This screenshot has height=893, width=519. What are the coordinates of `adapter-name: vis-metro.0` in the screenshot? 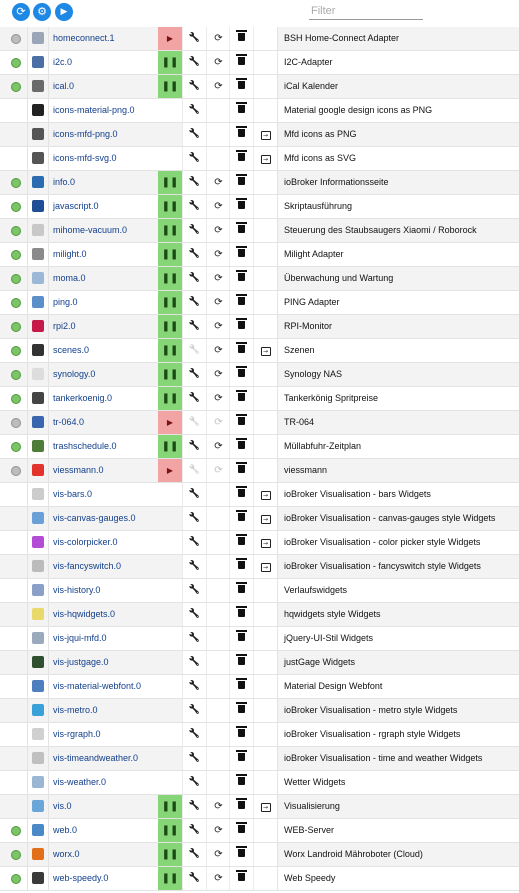 It's located at (105, 710).